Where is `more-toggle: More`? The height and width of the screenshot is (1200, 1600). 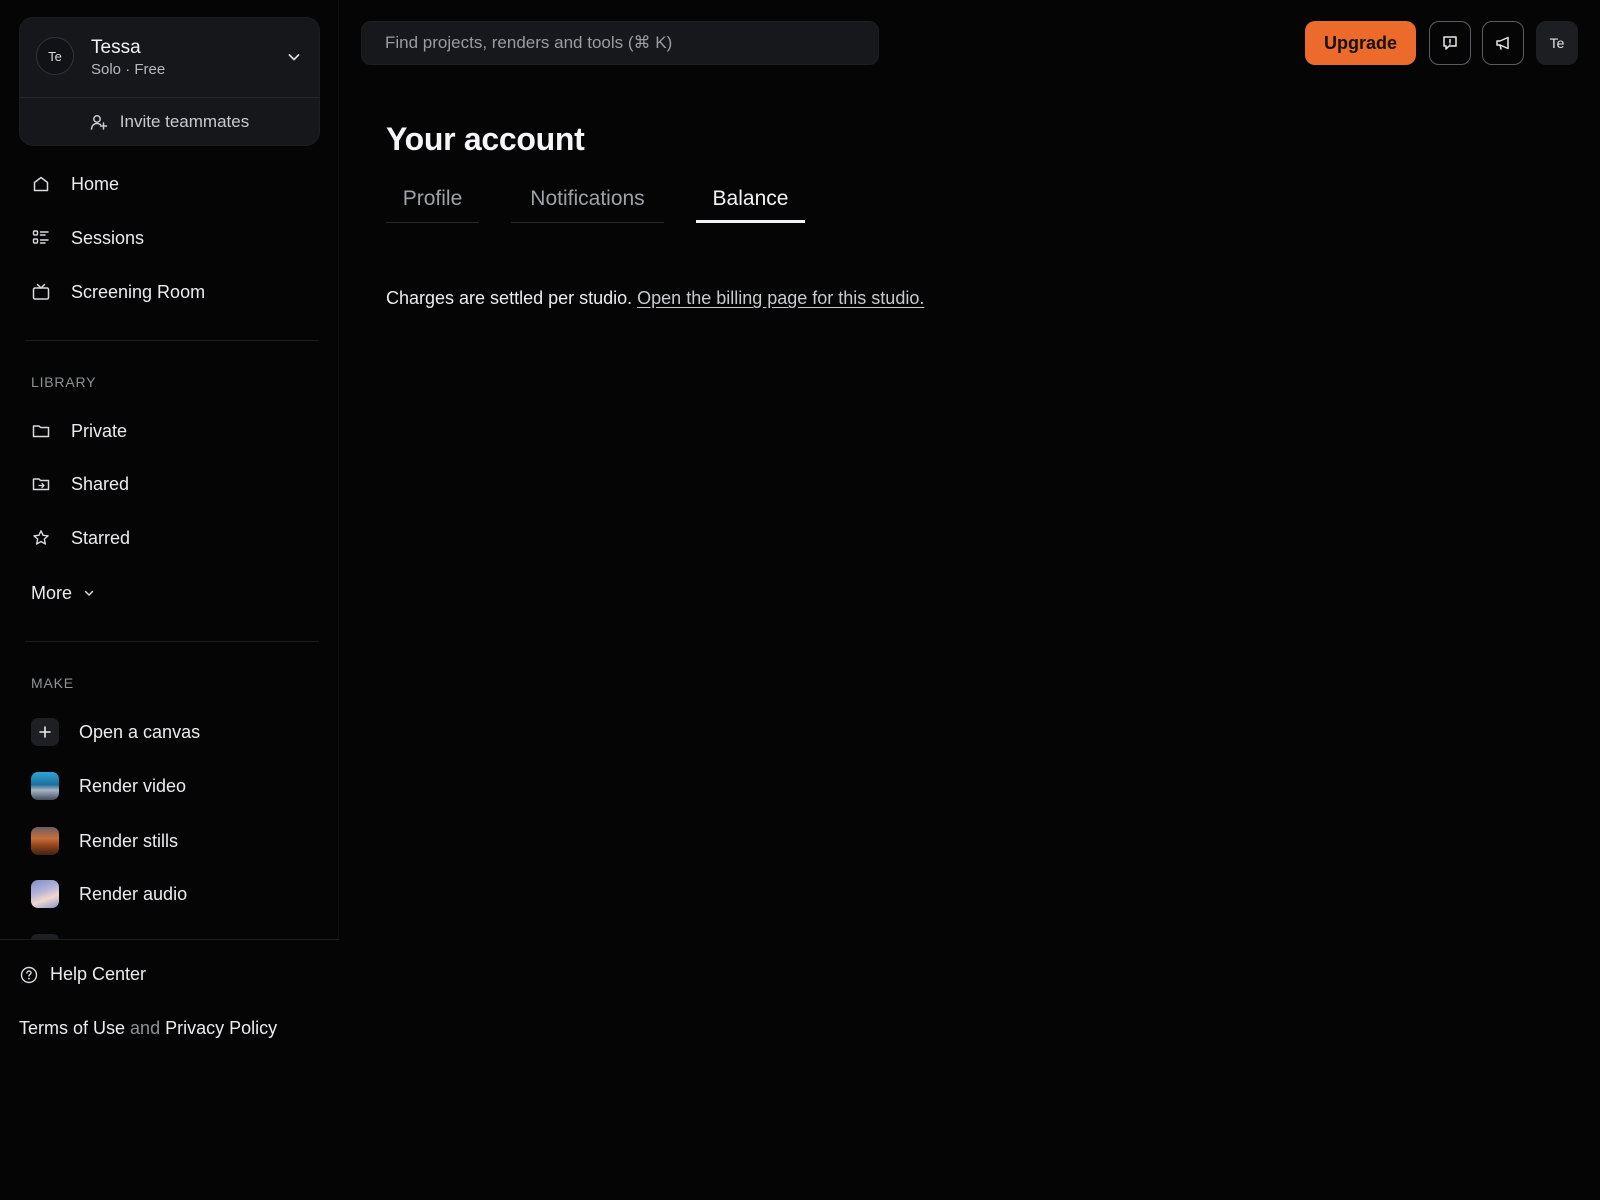 more-toggle: More is located at coordinates (63, 593).